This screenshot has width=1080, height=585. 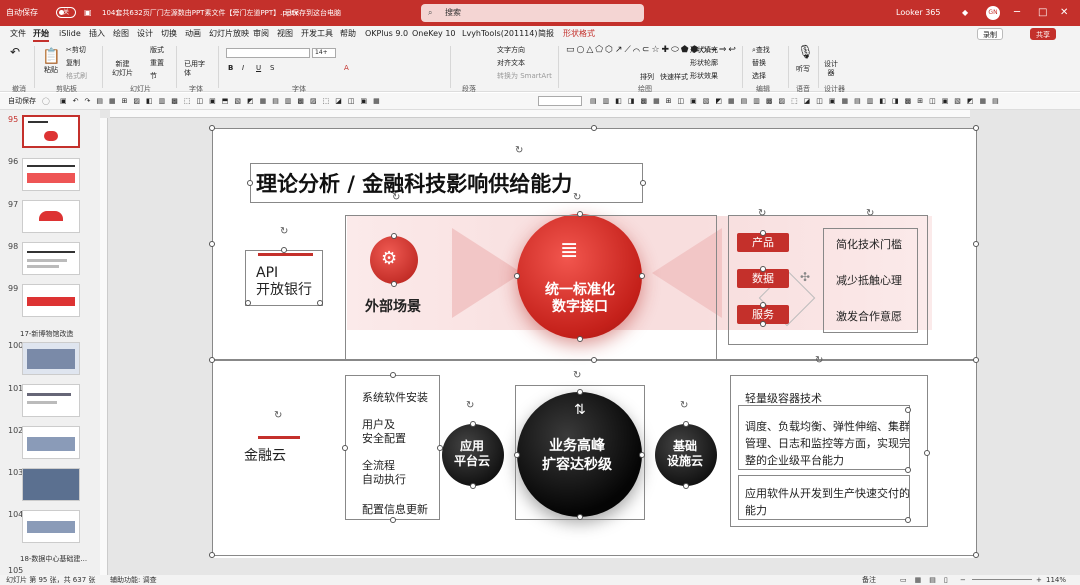 What do you see at coordinates (704, 76) in the screenshot?
I see `shape-effects-button: 形状效果` at bounding box center [704, 76].